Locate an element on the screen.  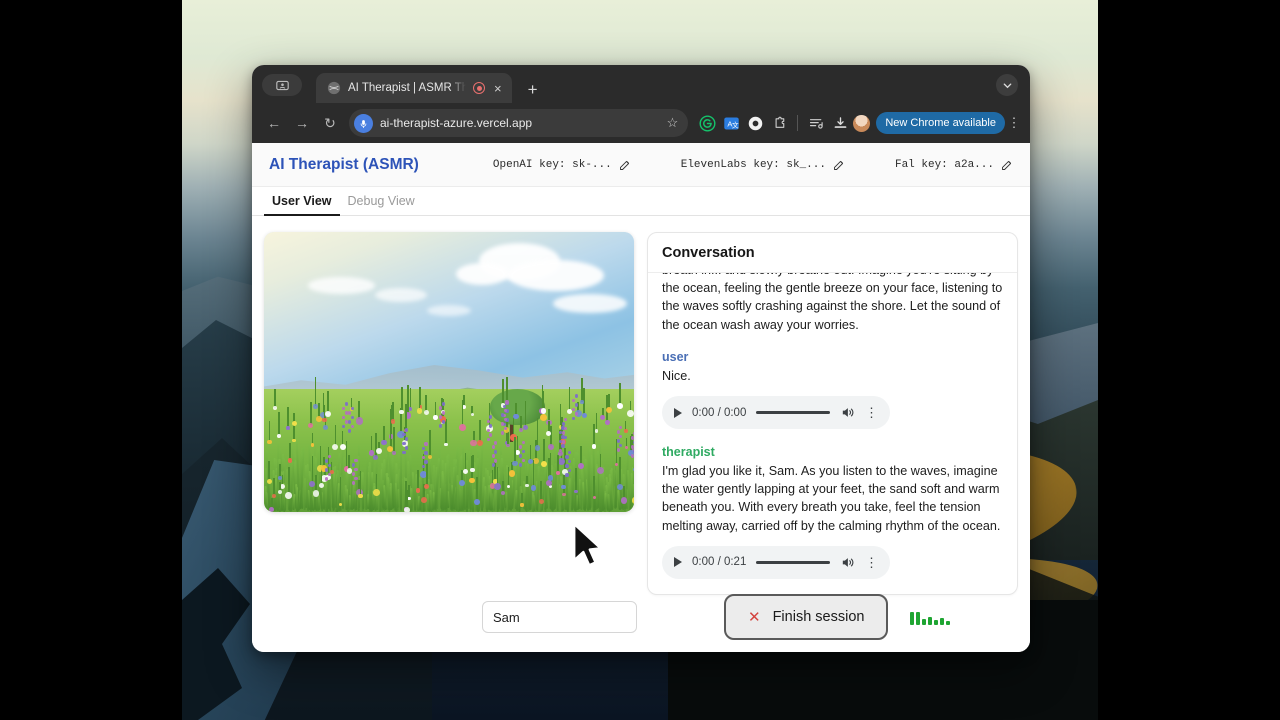
finish-session-button: ✕ Finish session is located at coordinates (806, 617).